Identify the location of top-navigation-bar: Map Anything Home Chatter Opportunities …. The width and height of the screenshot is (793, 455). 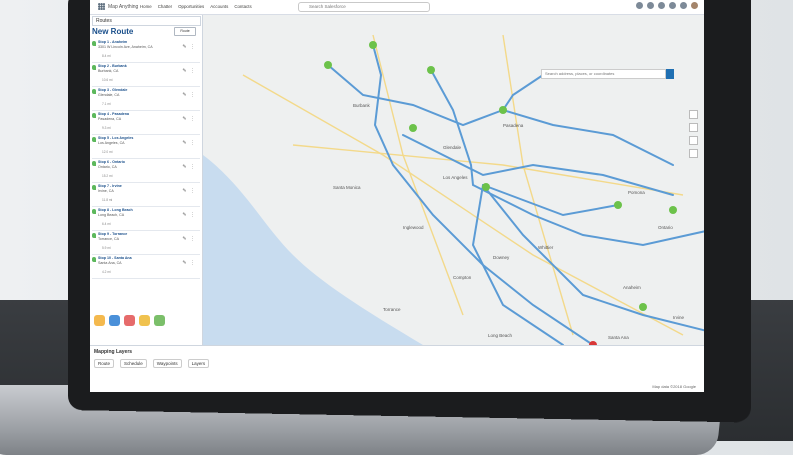
(397, 7).